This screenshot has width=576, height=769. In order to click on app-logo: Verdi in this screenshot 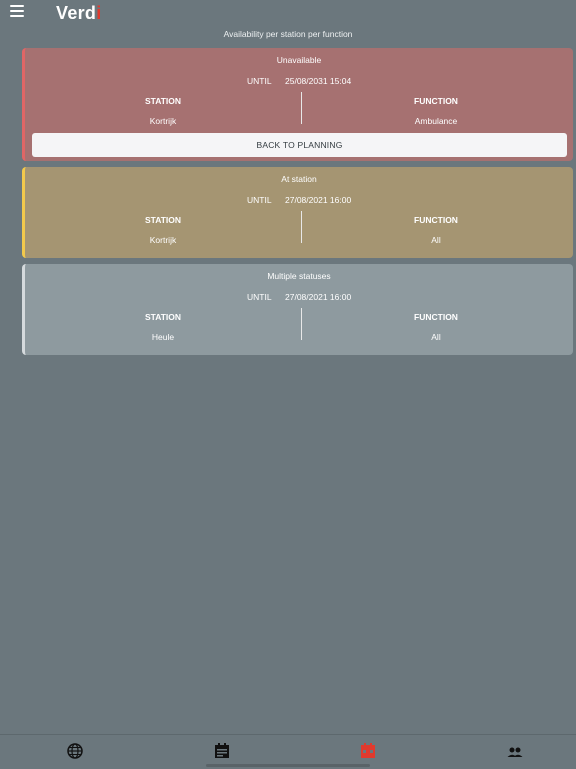, I will do `click(79, 13)`.